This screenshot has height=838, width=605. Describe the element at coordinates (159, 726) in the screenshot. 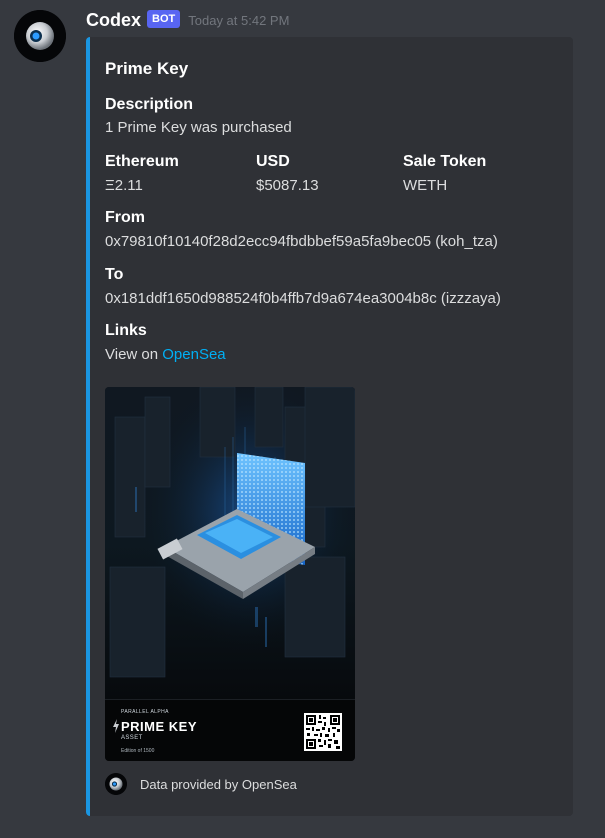

I see `nft-name: PRIME KEY` at that location.